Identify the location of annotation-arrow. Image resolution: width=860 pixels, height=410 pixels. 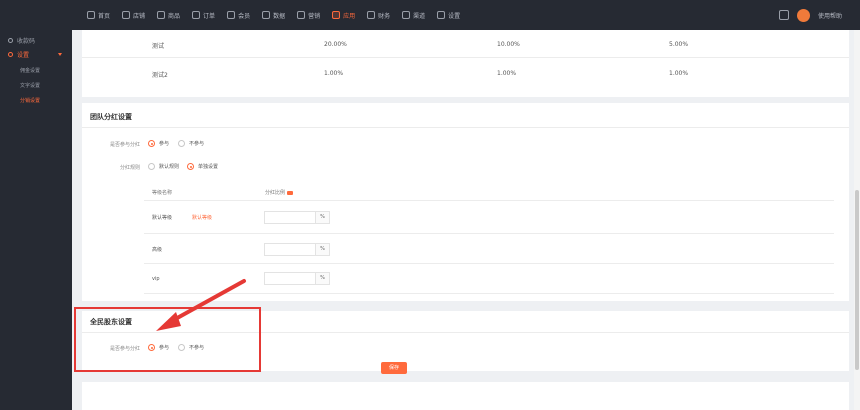
(201, 305).